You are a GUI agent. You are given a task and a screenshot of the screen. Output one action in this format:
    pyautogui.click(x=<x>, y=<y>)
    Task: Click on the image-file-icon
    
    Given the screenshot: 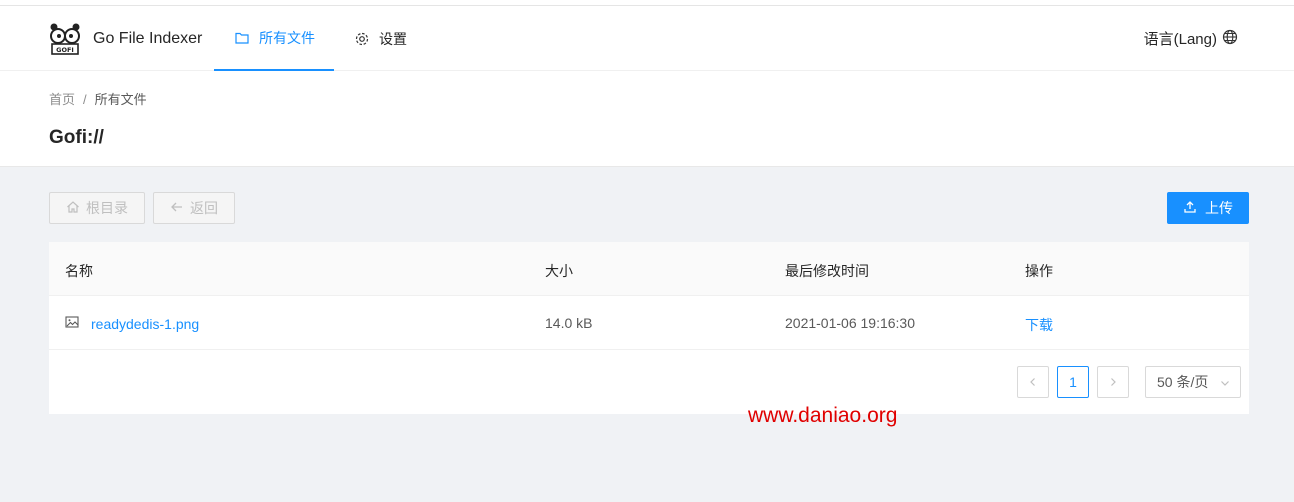 What is the action you would take?
    pyautogui.click(x=78, y=323)
    